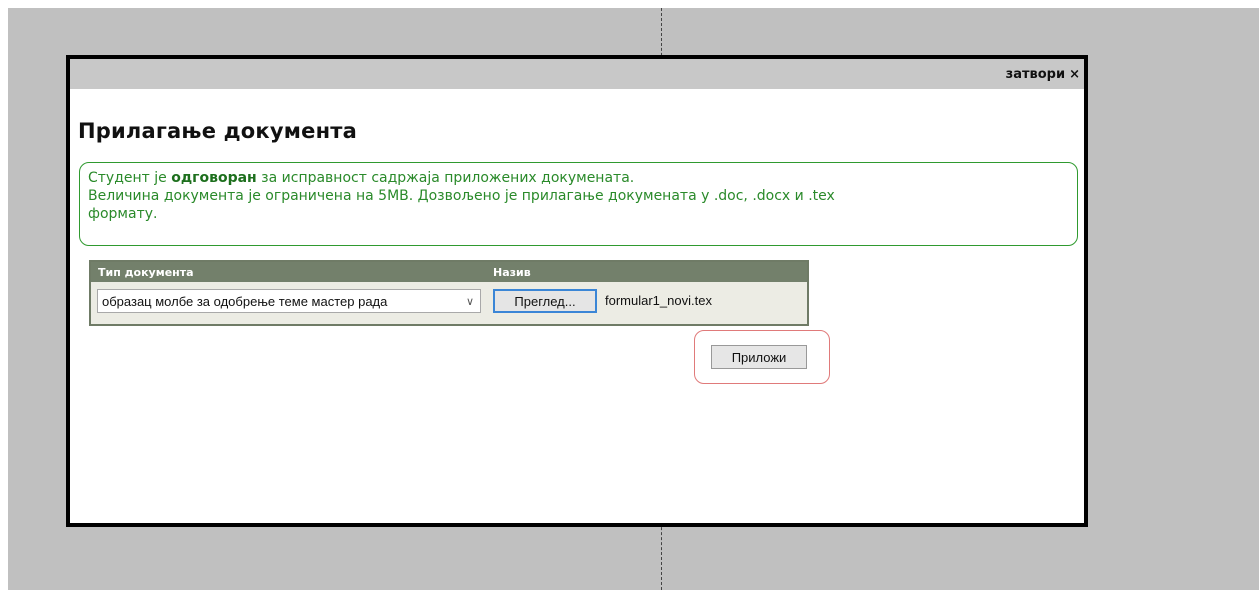 The width and height of the screenshot is (1259, 590). I want to click on header-document-type: Тип документа, so click(146, 272).